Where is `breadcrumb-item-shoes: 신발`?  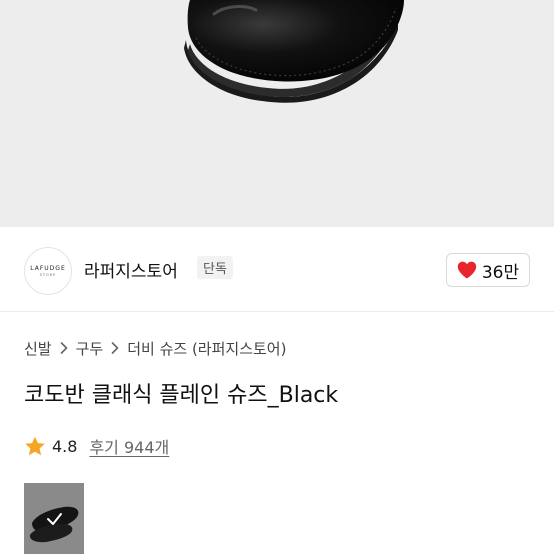 breadcrumb-item-shoes: 신발 is located at coordinates (38, 348).